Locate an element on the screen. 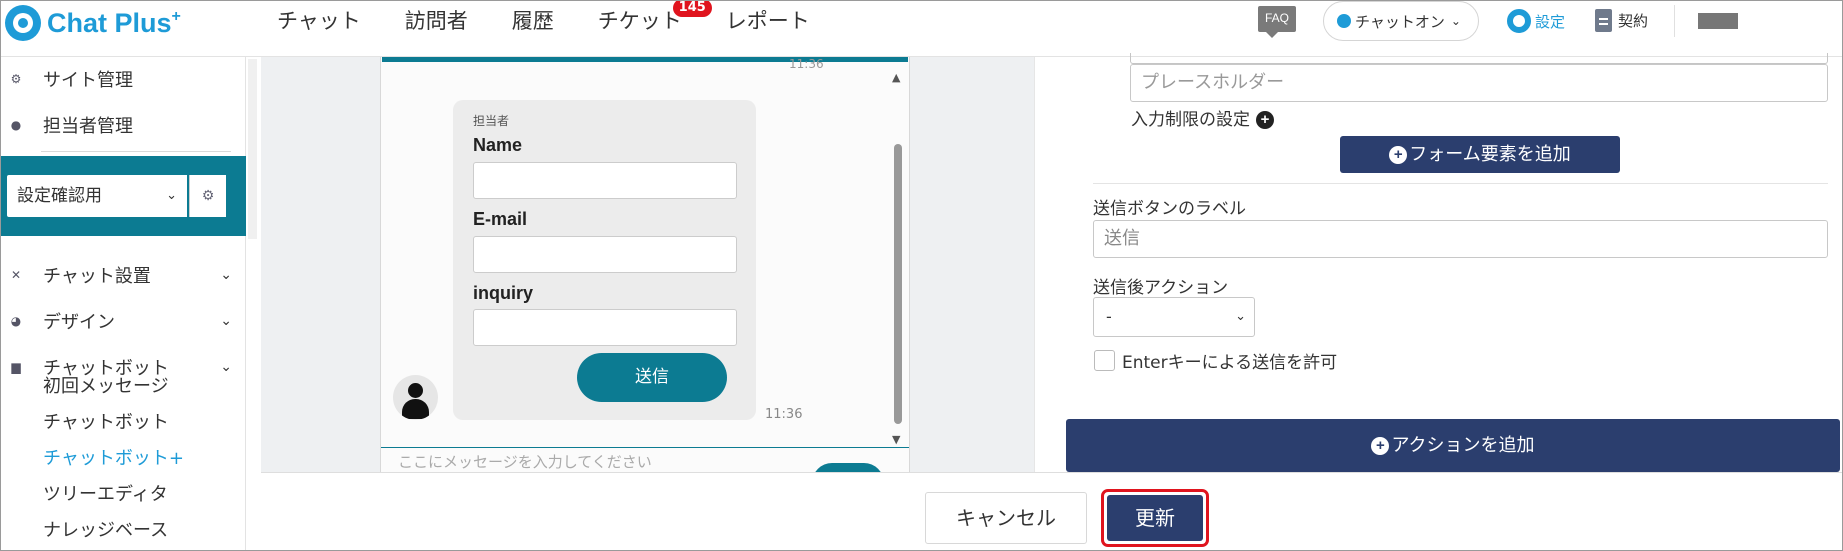  bubble-timestamp: 11:36 is located at coordinates (784, 414).